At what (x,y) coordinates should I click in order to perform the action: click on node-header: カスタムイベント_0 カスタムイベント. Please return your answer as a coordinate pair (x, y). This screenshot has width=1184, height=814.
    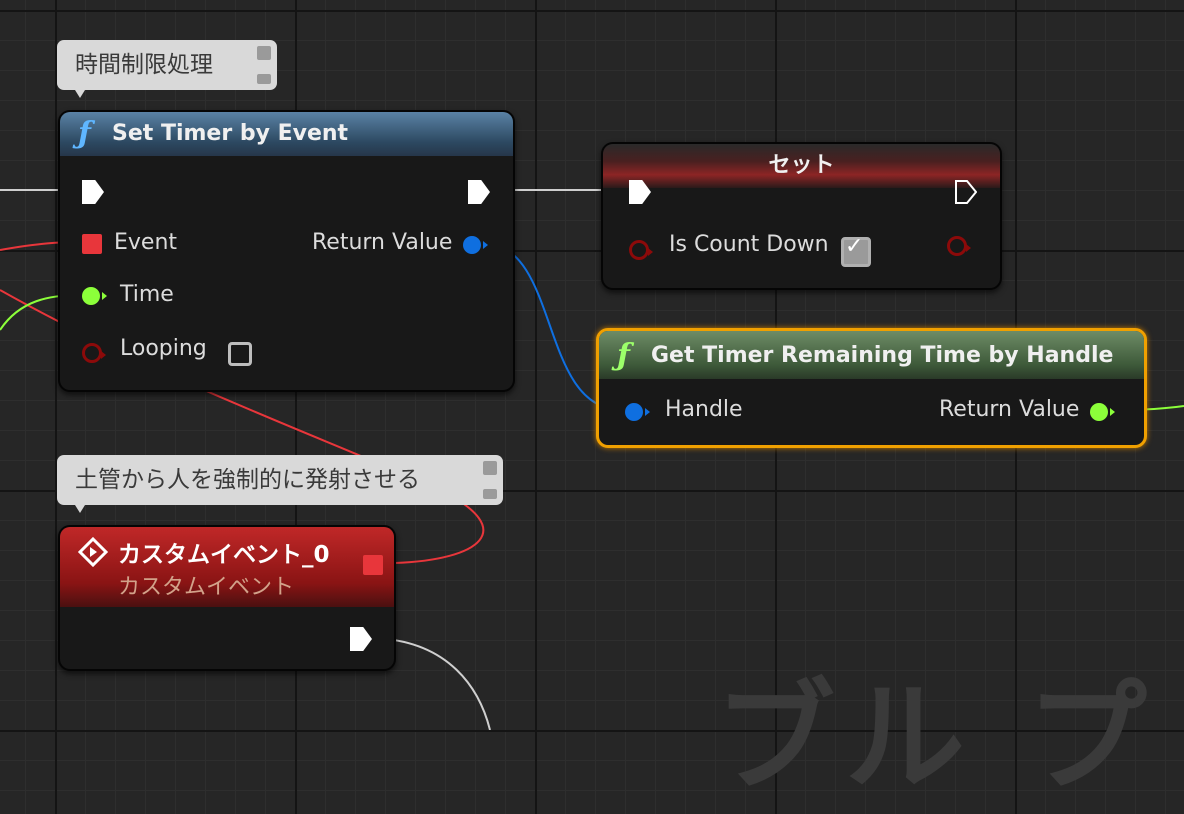
    Looking at the image, I should click on (227, 567).